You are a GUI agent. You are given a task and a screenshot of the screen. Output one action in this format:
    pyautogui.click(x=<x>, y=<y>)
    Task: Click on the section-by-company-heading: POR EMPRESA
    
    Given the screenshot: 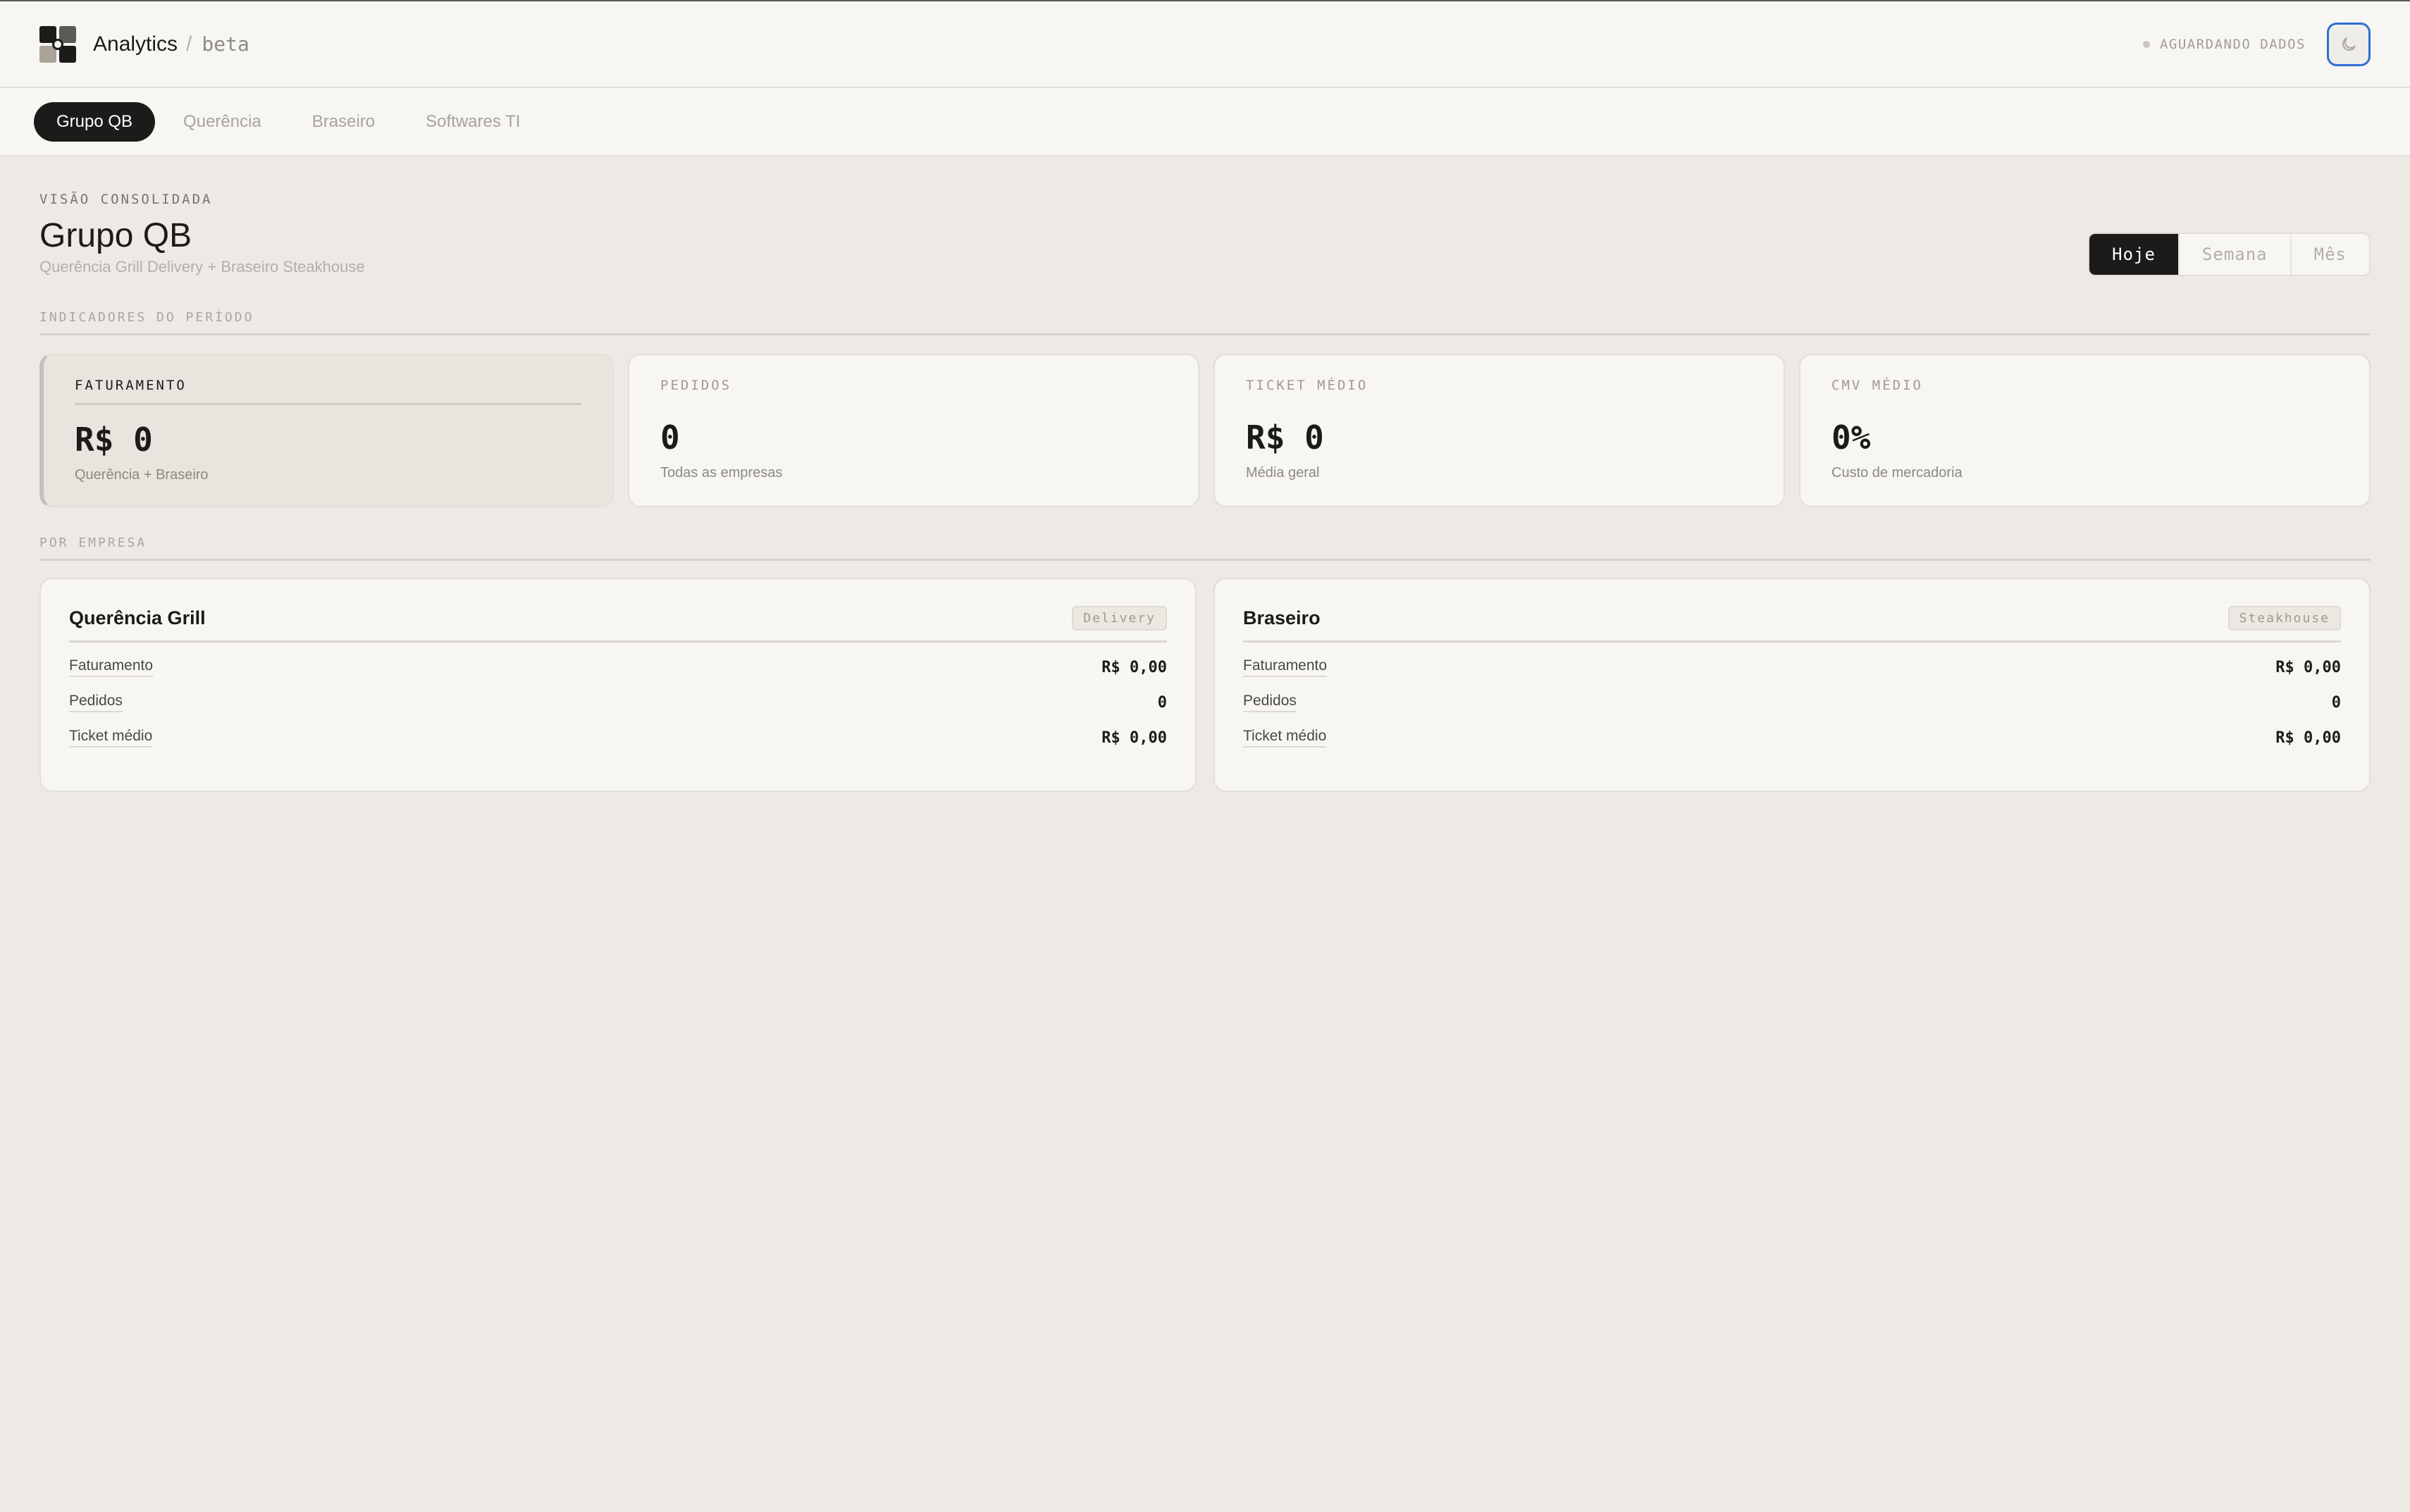 What is the action you would take?
    pyautogui.click(x=1205, y=548)
    